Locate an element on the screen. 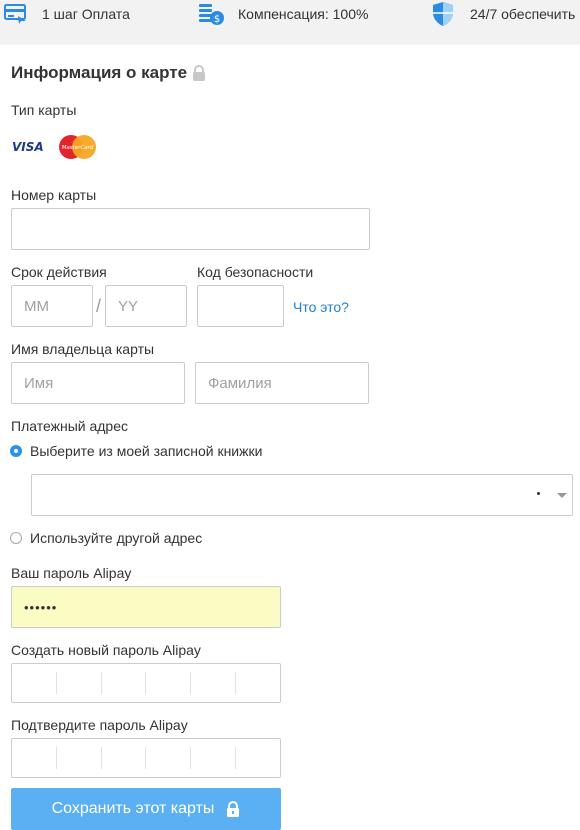  expiry-year-input is located at coordinates (146, 306).